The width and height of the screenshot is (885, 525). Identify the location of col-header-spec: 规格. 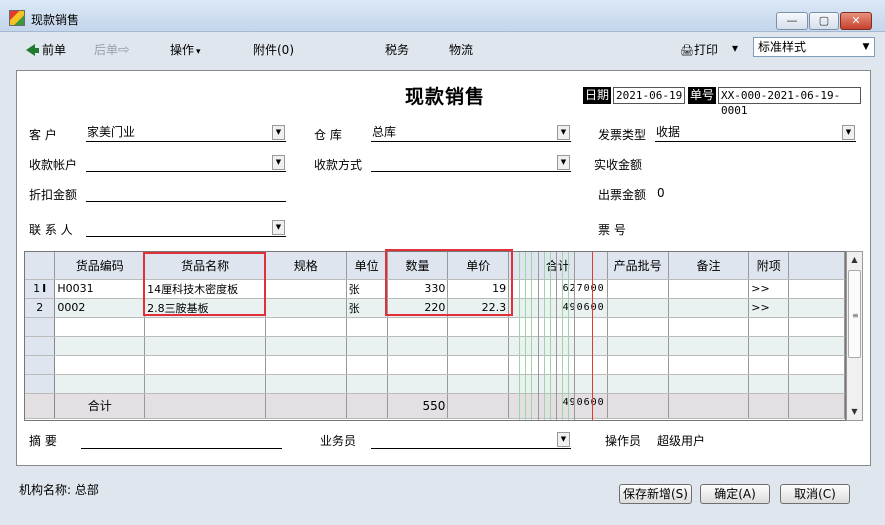
(306, 266).